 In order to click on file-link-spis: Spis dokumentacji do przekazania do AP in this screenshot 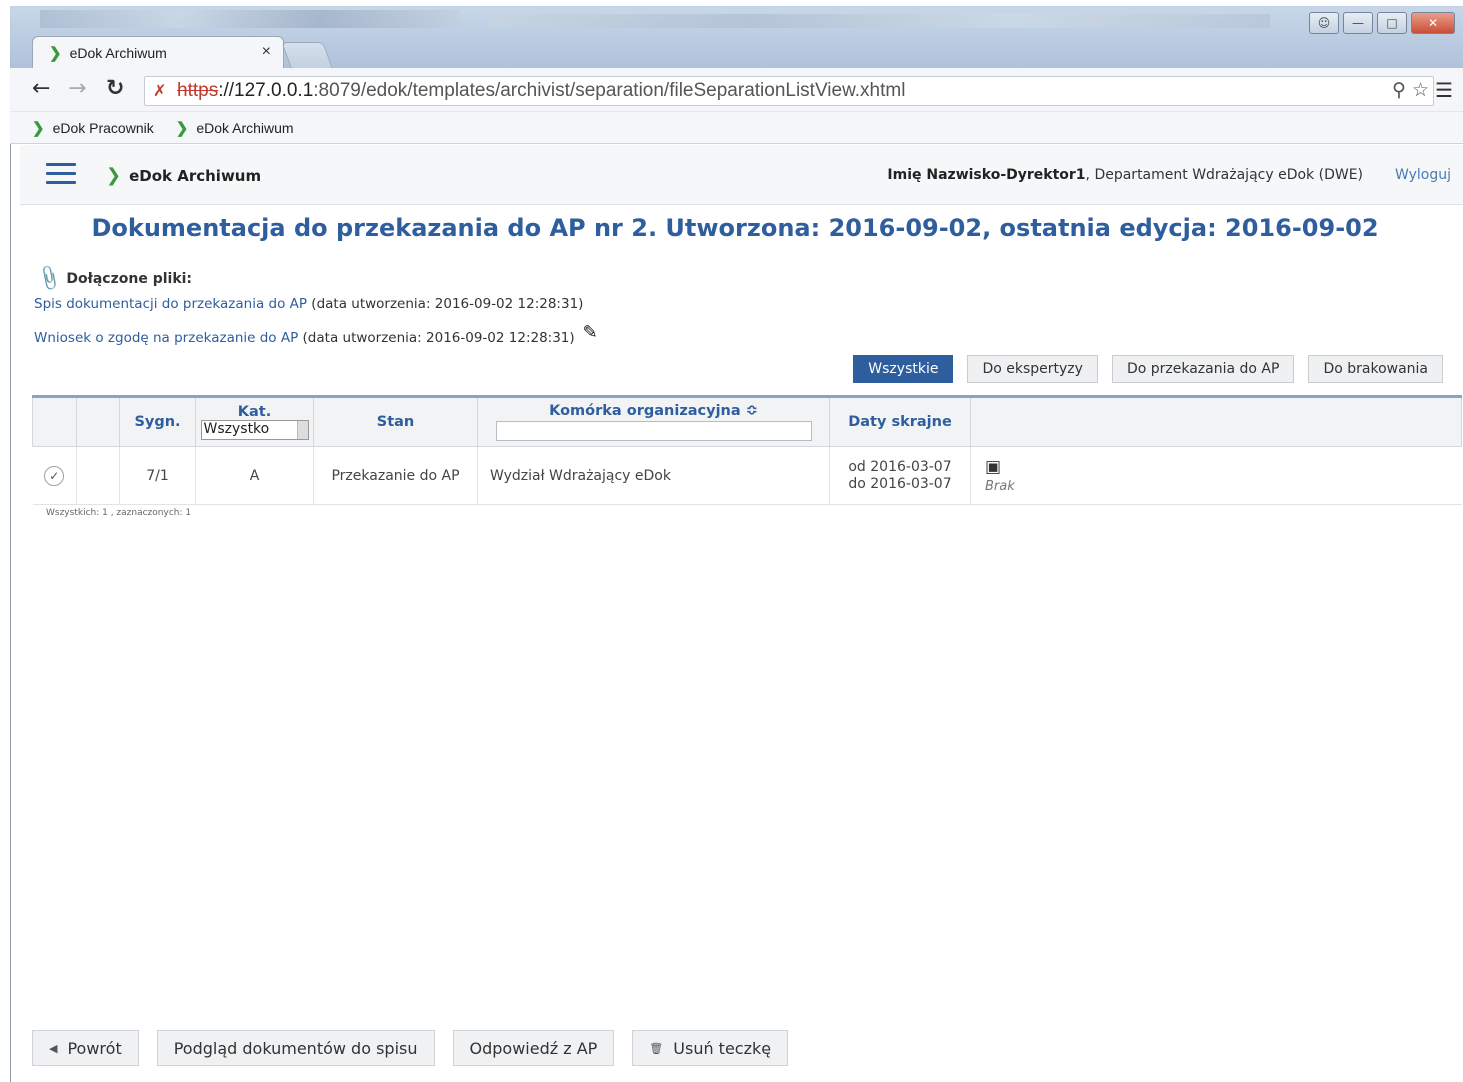, I will do `click(170, 304)`.